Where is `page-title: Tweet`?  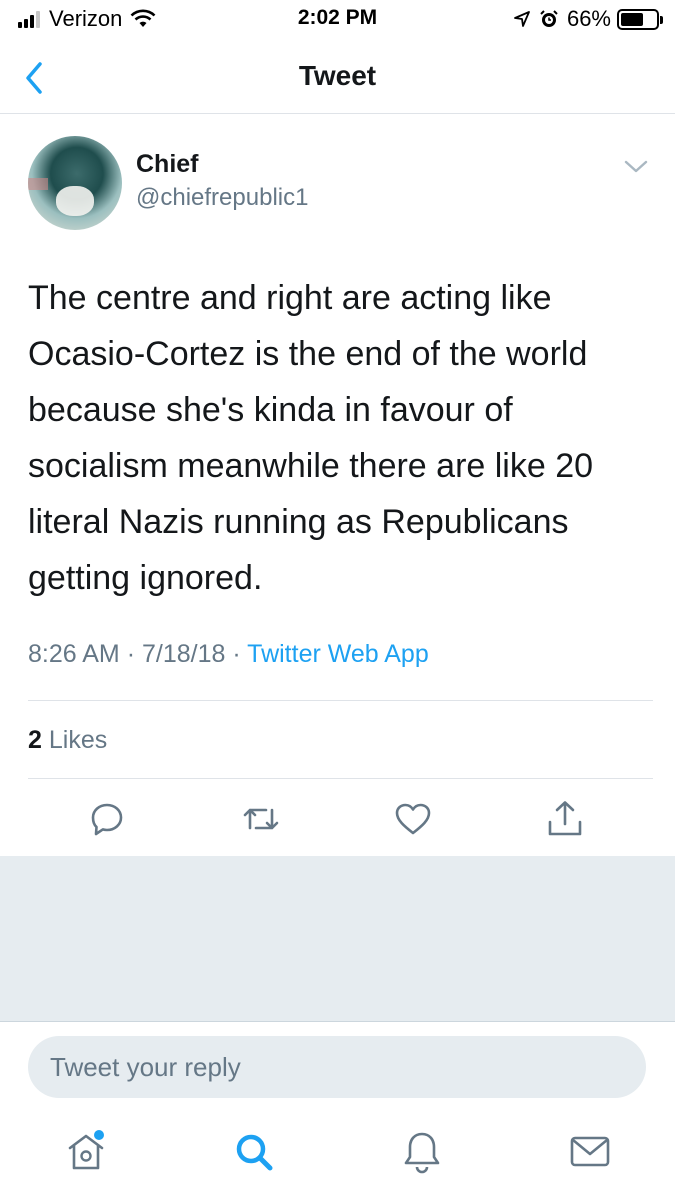
page-title: Tweet is located at coordinates (337, 75).